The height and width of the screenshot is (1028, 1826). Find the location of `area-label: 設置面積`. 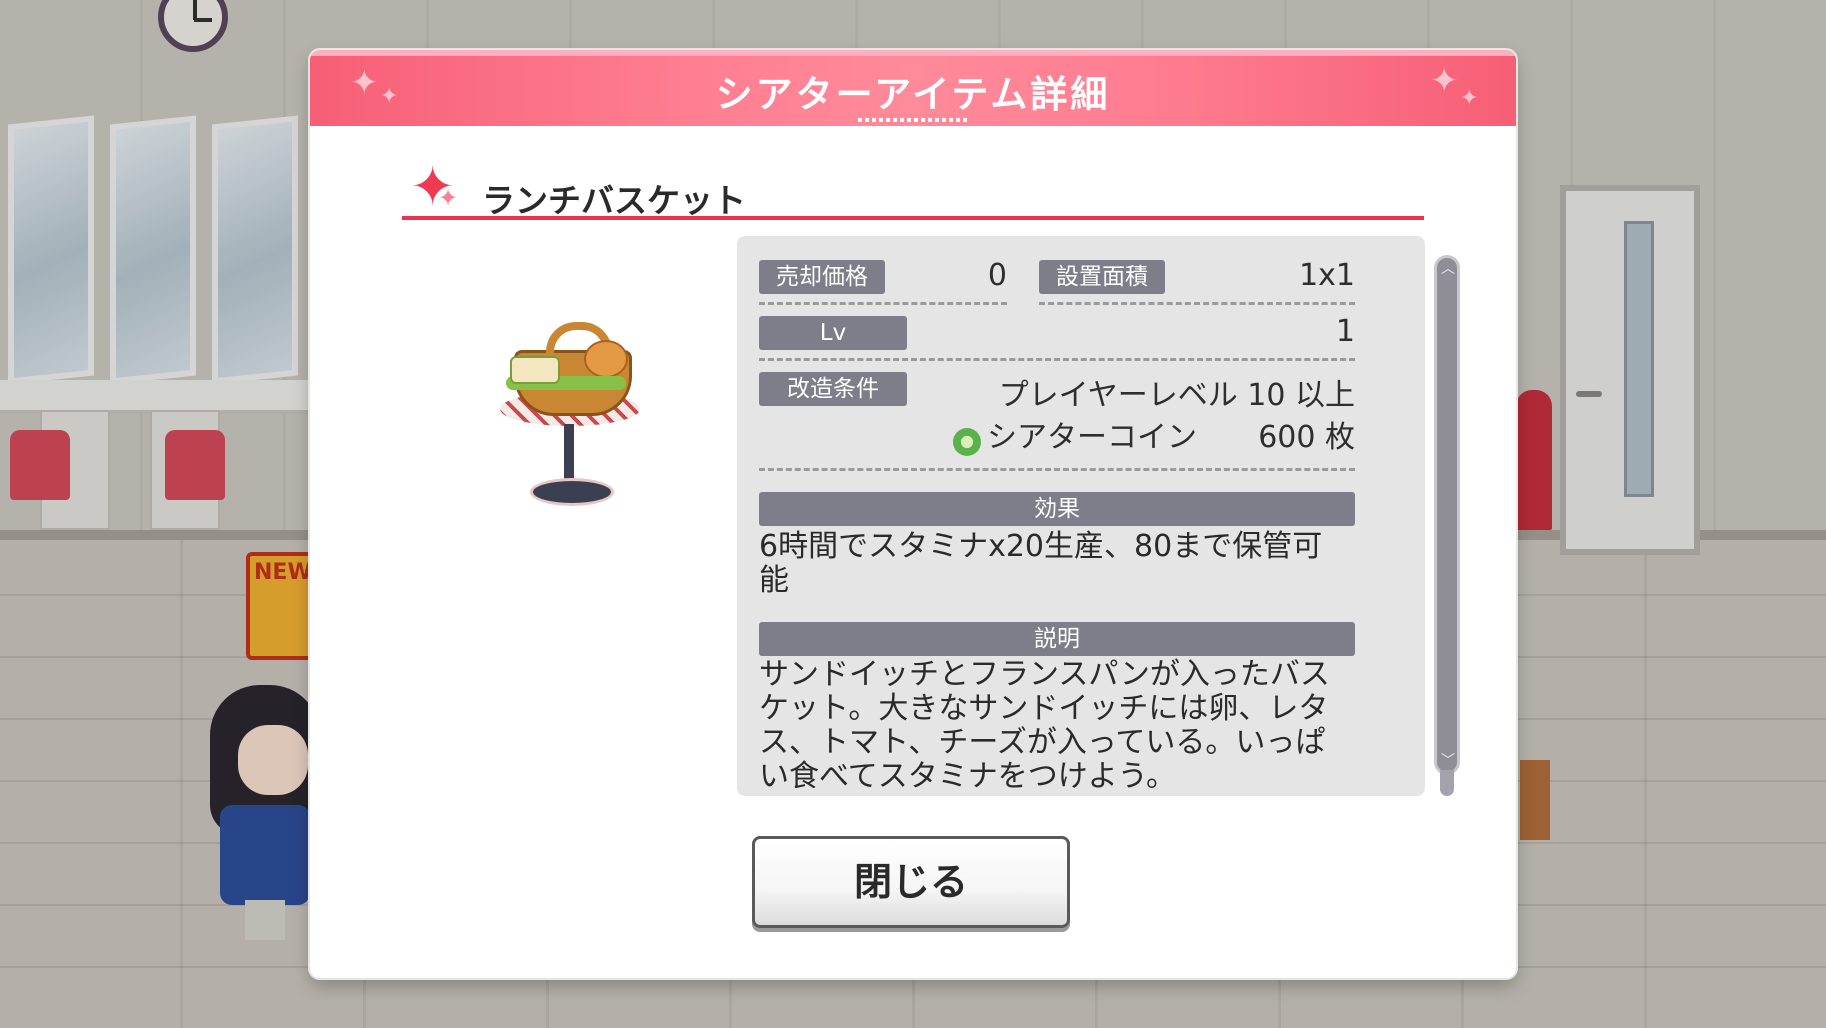

area-label: 設置面積 is located at coordinates (1102, 277).